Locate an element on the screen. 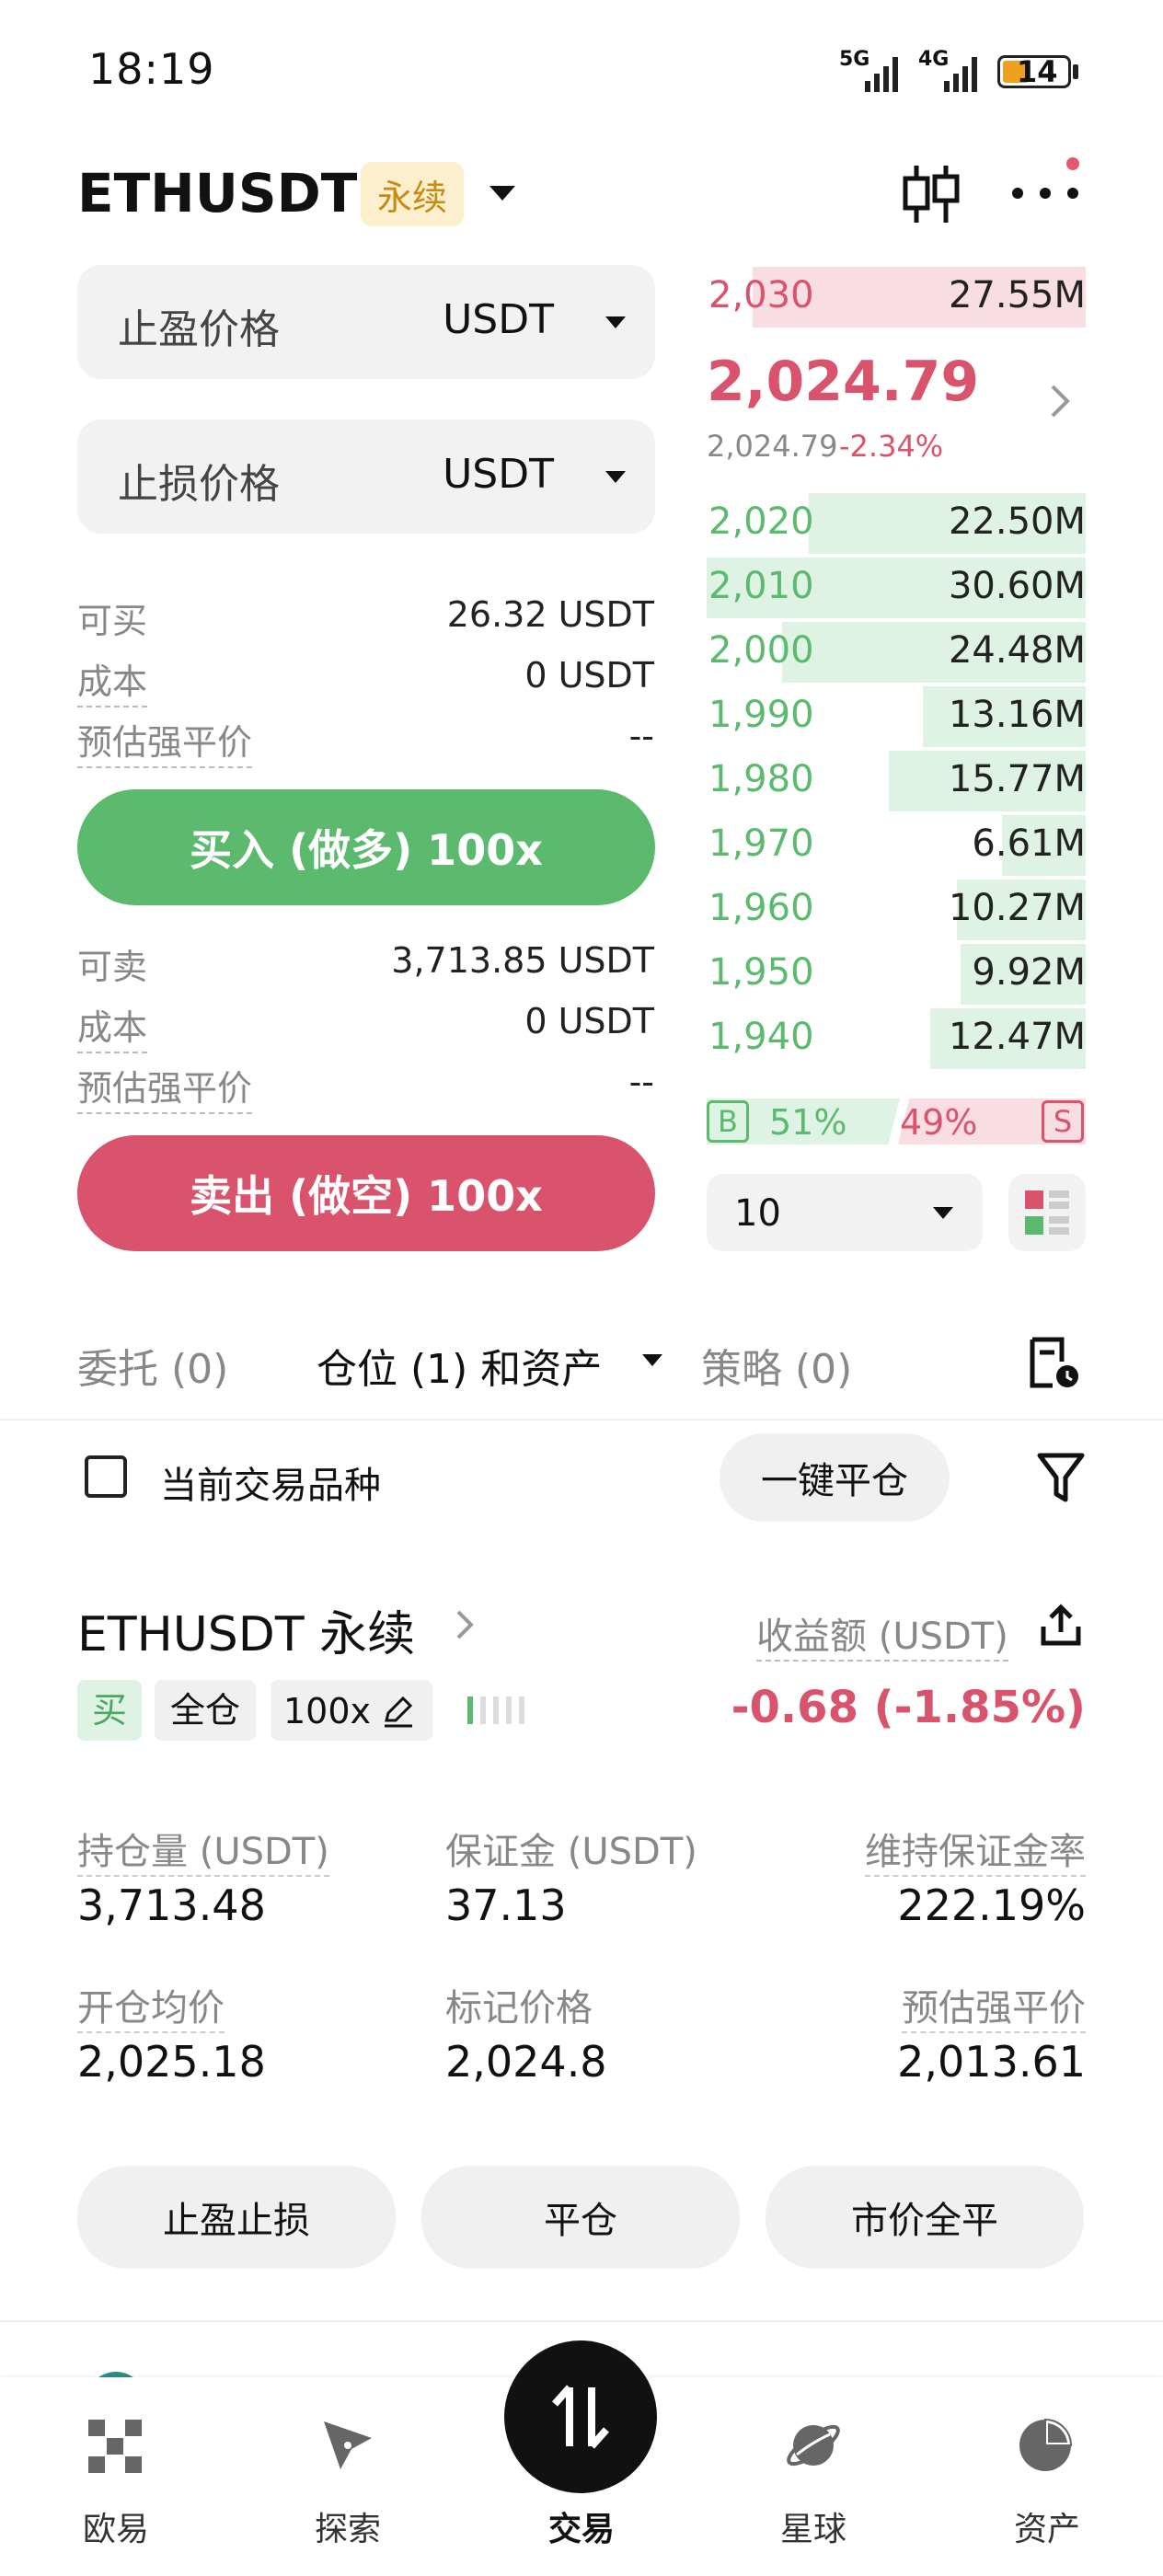  buy-liq-price-value: -- is located at coordinates (641, 736).